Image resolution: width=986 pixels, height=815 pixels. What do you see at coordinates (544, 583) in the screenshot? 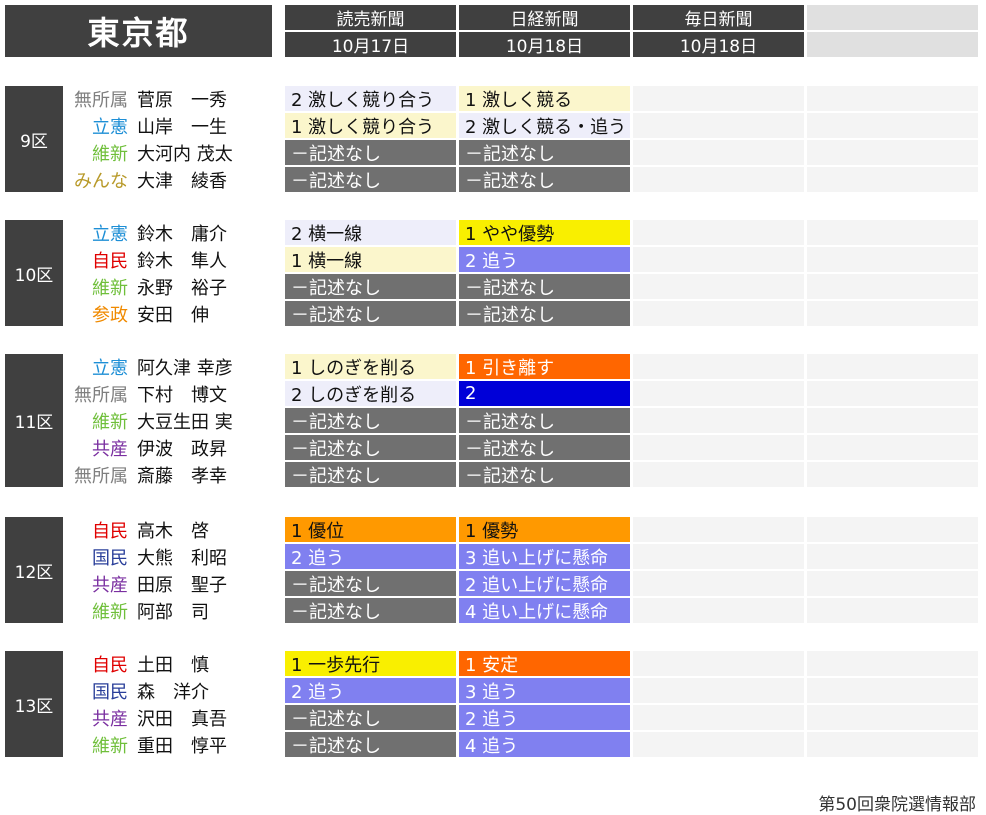
I see `nikkei-rating-cell: 2 追い上げに懸命` at bounding box center [544, 583].